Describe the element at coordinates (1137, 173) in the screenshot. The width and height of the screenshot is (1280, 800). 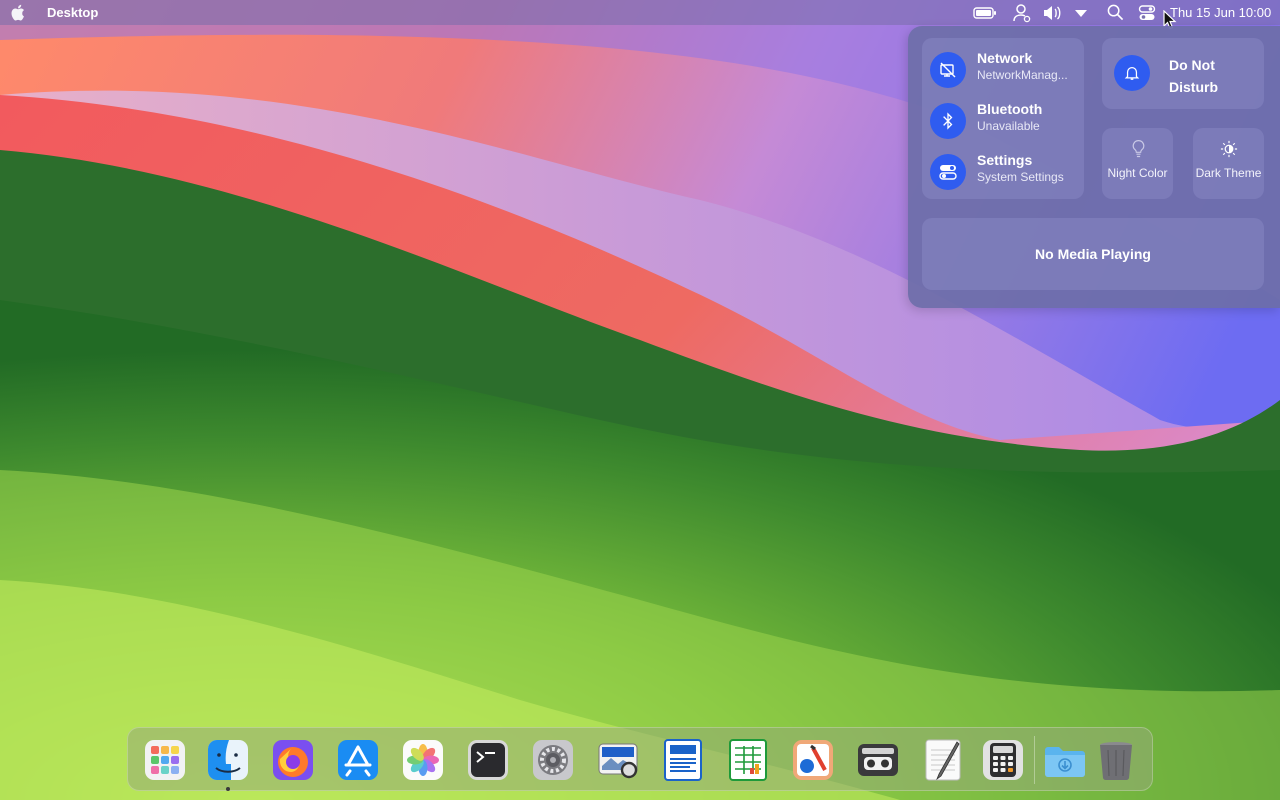
I see `night-color-label: Night Color` at that location.